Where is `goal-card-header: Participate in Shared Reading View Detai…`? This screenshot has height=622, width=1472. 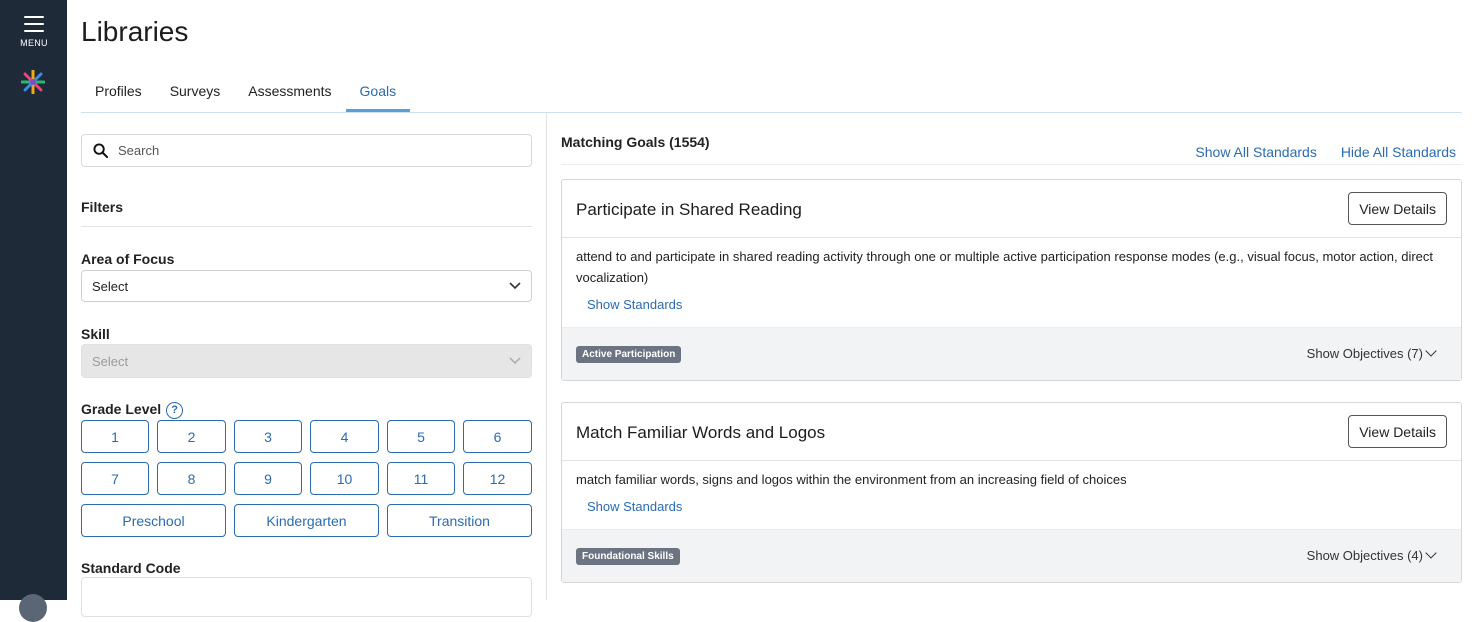 goal-card-header: Participate in Shared Reading View Detai… is located at coordinates (1011, 209).